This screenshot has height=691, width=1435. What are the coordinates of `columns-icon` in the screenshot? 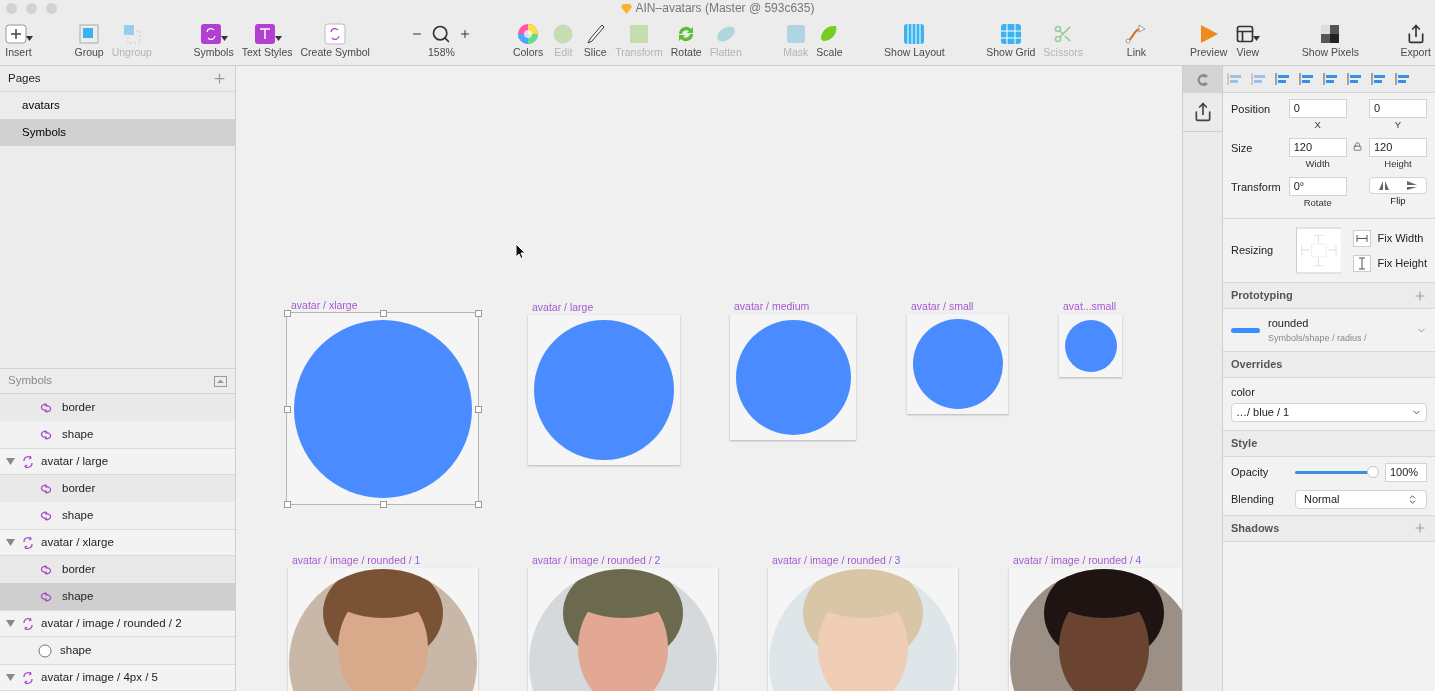 It's located at (914, 34).